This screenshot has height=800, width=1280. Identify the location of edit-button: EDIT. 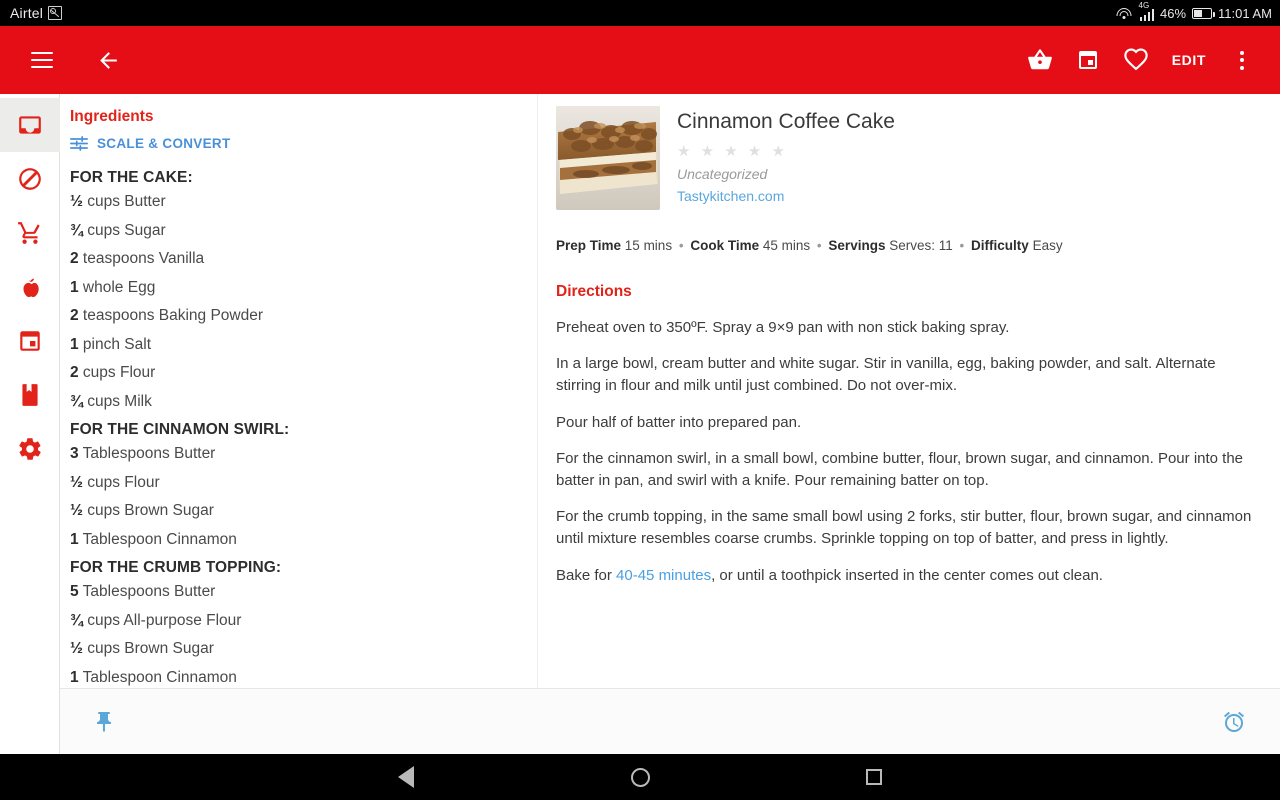
(1189, 60).